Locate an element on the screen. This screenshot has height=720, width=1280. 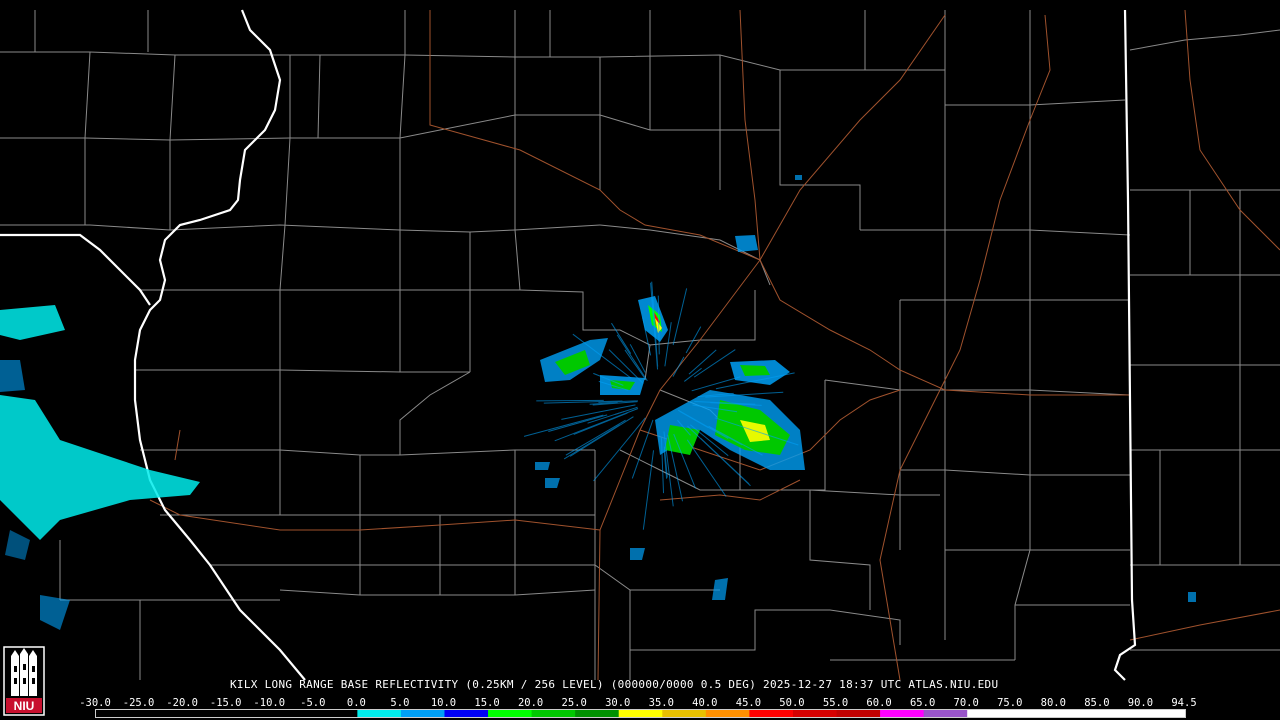
scale-label: 40.0 is located at coordinates (705, 703).